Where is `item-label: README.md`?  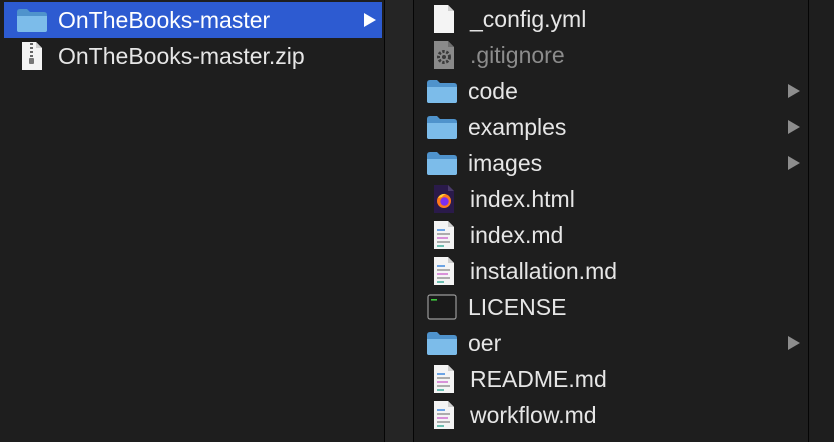 item-label: README.md is located at coordinates (538, 378).